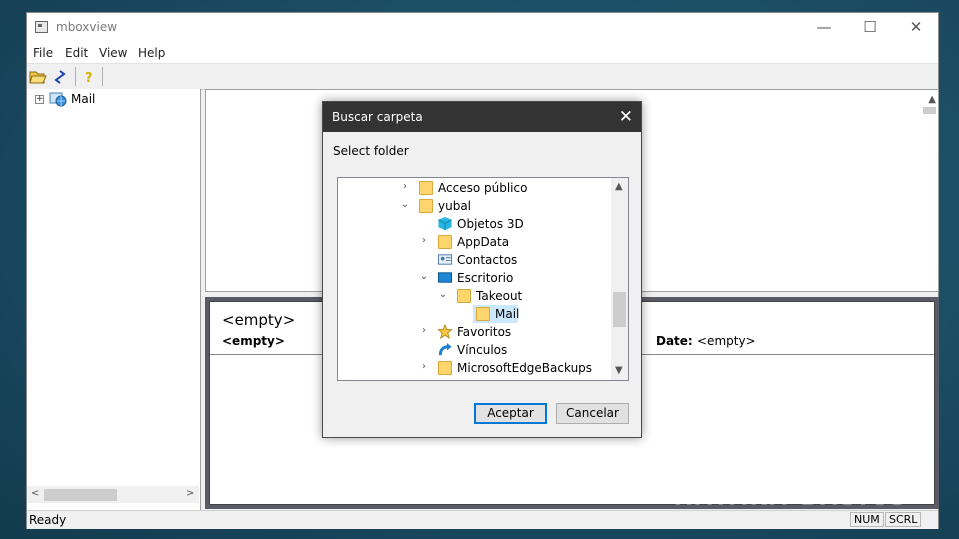 The image size is (959, 539). I want to click on horizontal-scrollbar: < >, so click(113, 494).